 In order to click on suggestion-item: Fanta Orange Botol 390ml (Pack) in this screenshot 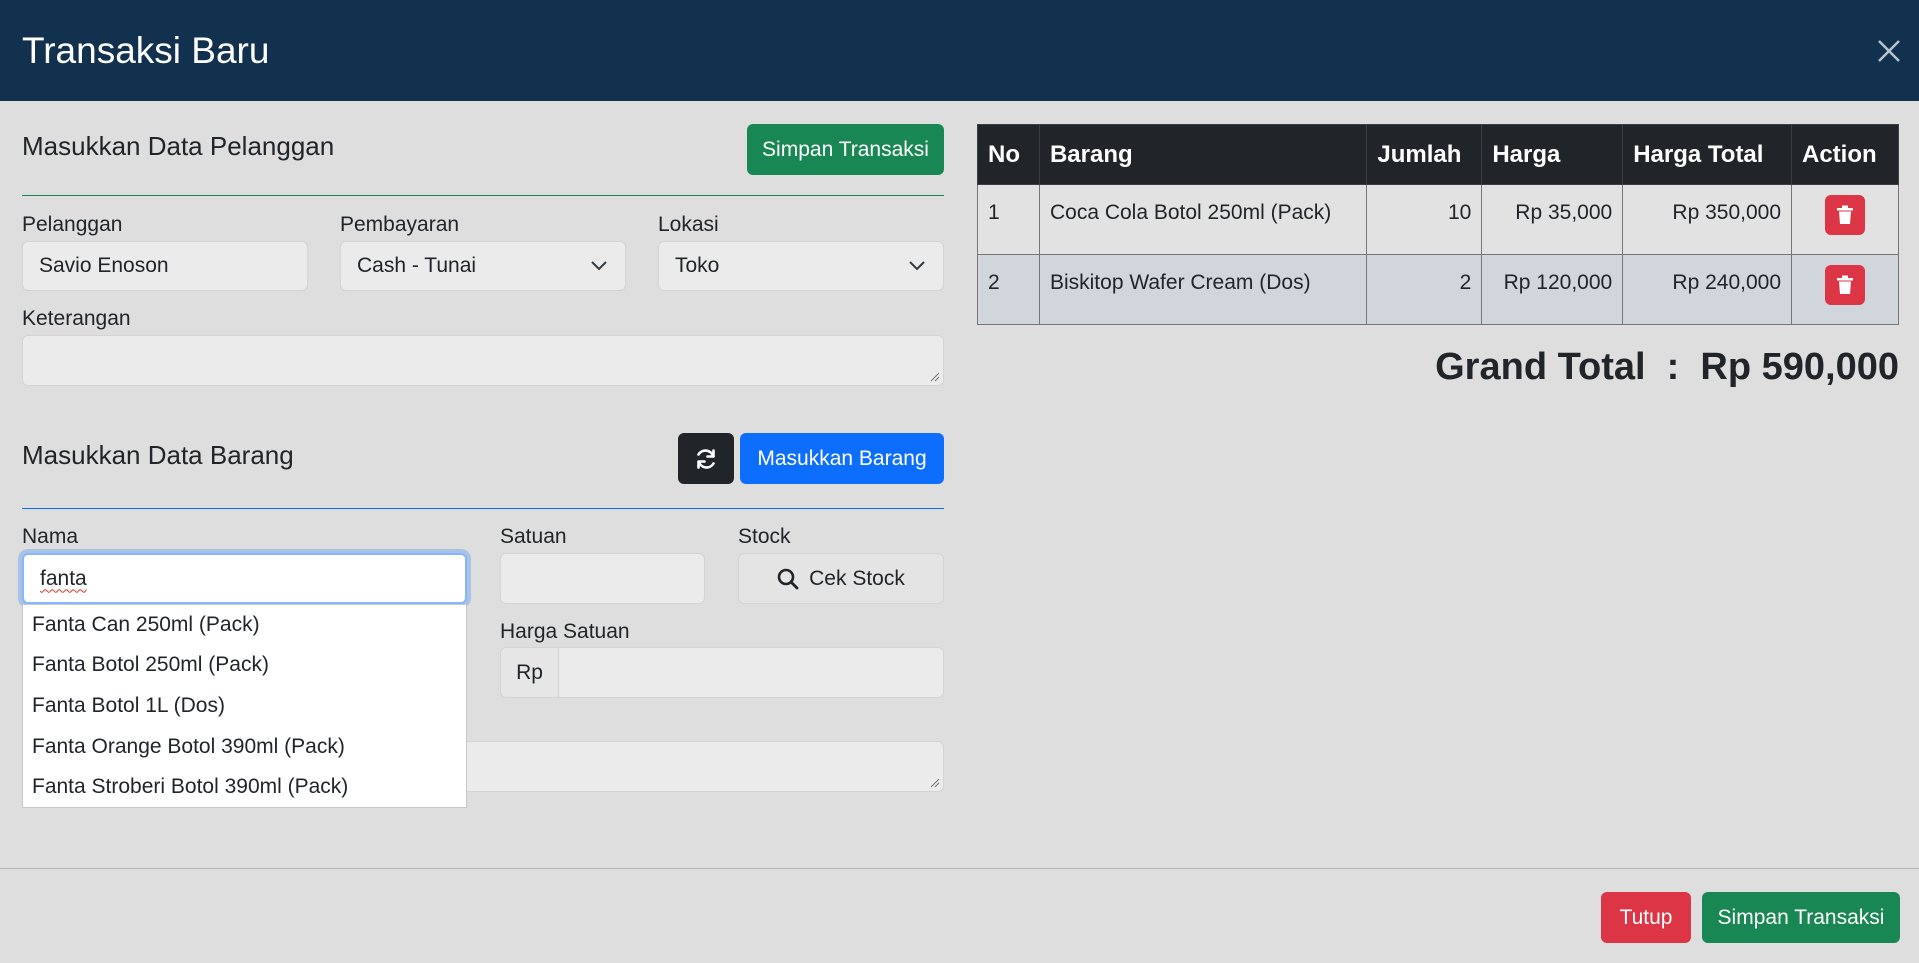, I will do `click(188, 747)`.